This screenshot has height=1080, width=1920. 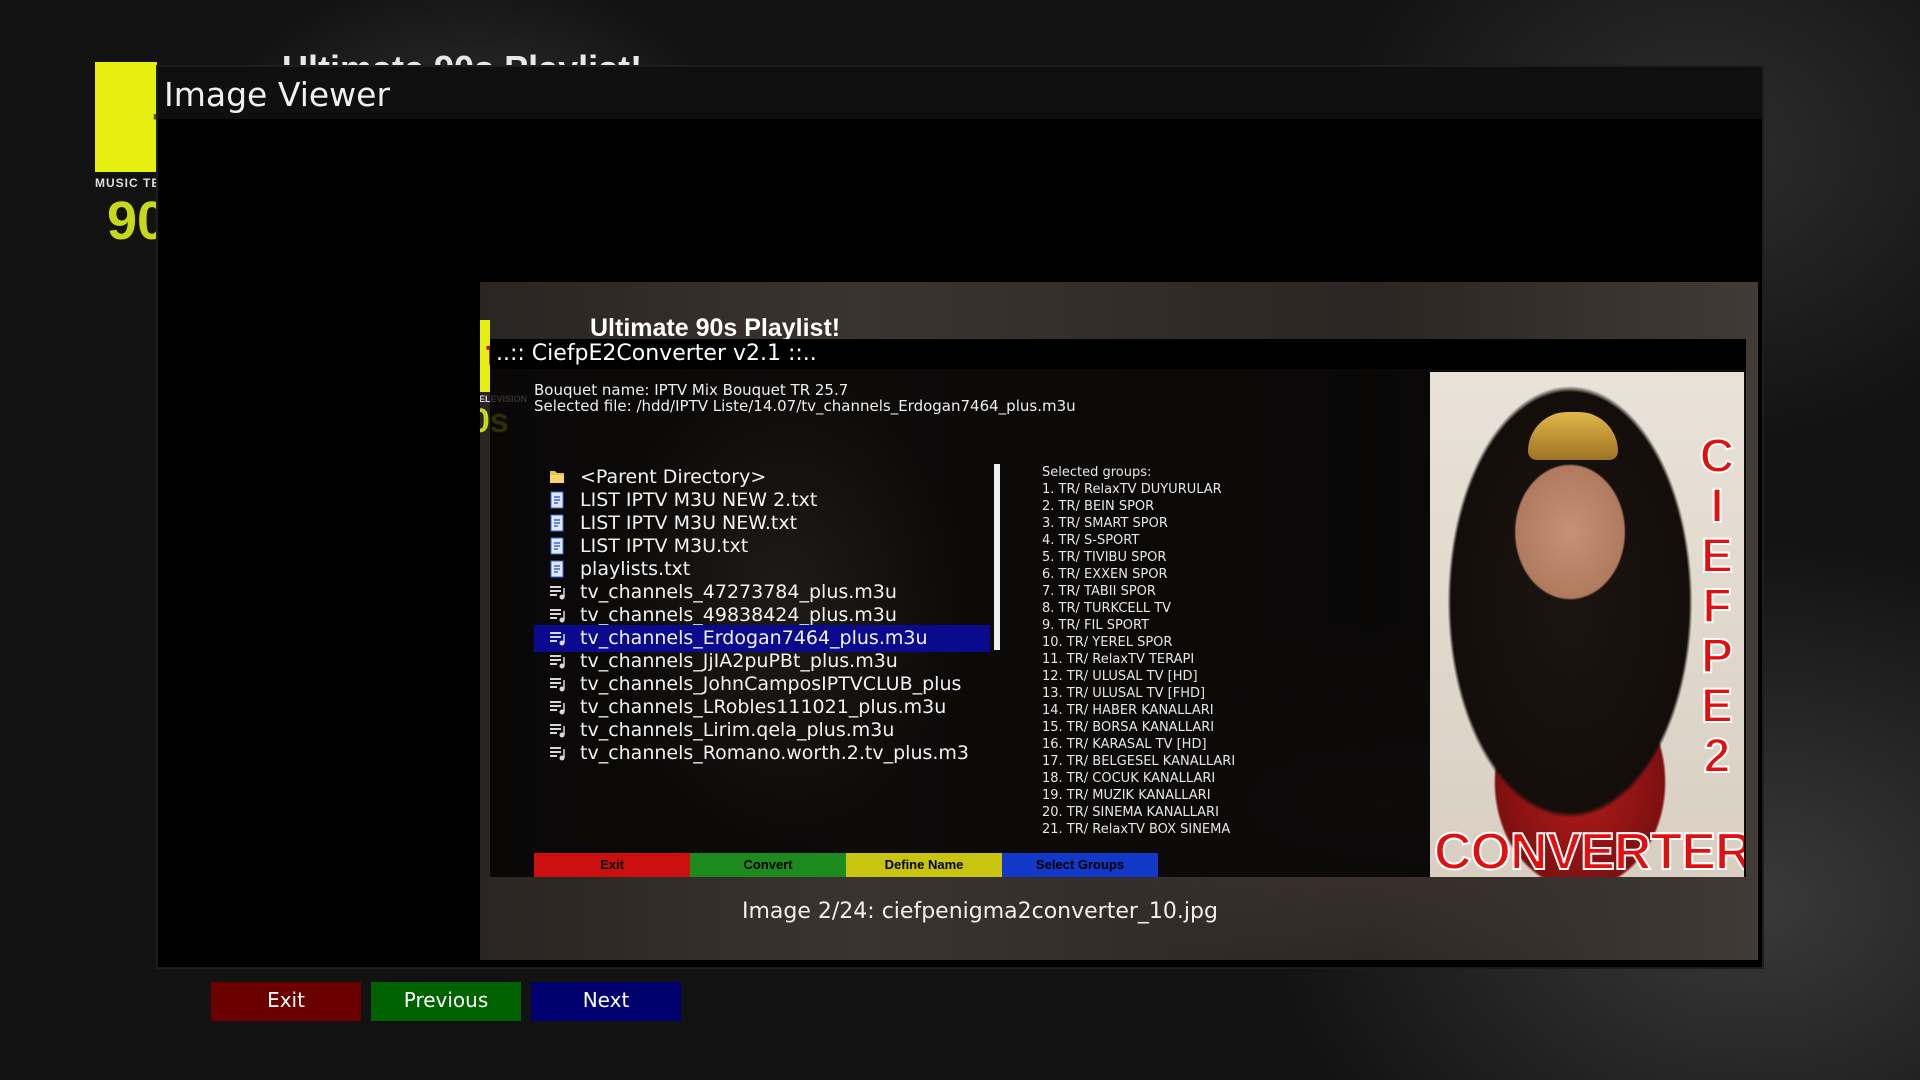 What do you see at coordinates (768, 865) in the screenshot?
I see `plugin-convert-button: Convert` at bounding box center [768, 865].